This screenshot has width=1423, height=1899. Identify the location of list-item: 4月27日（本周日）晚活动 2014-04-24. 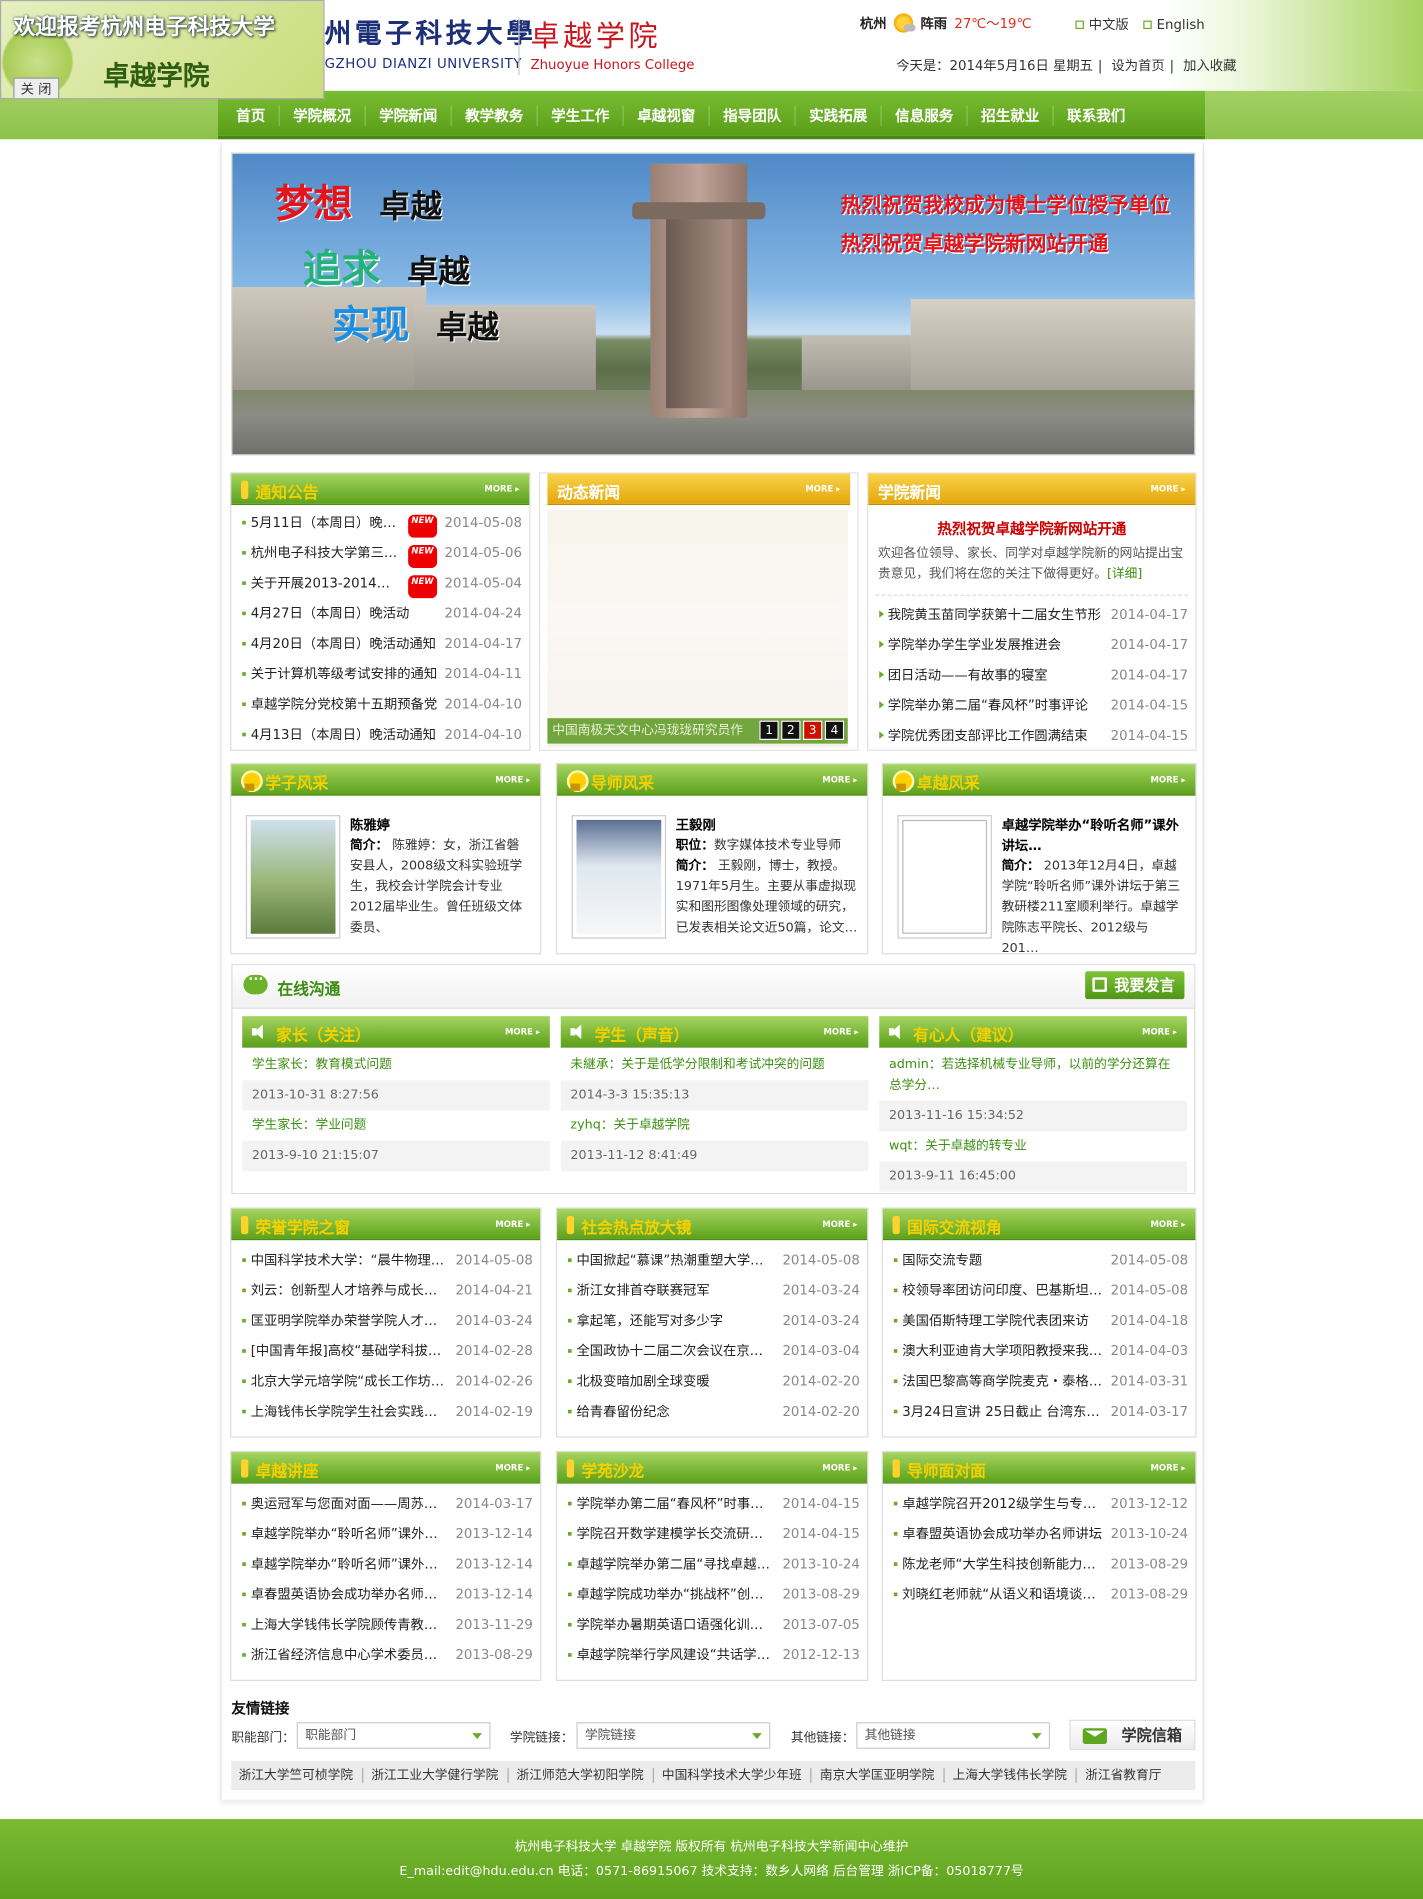
(381, 613).